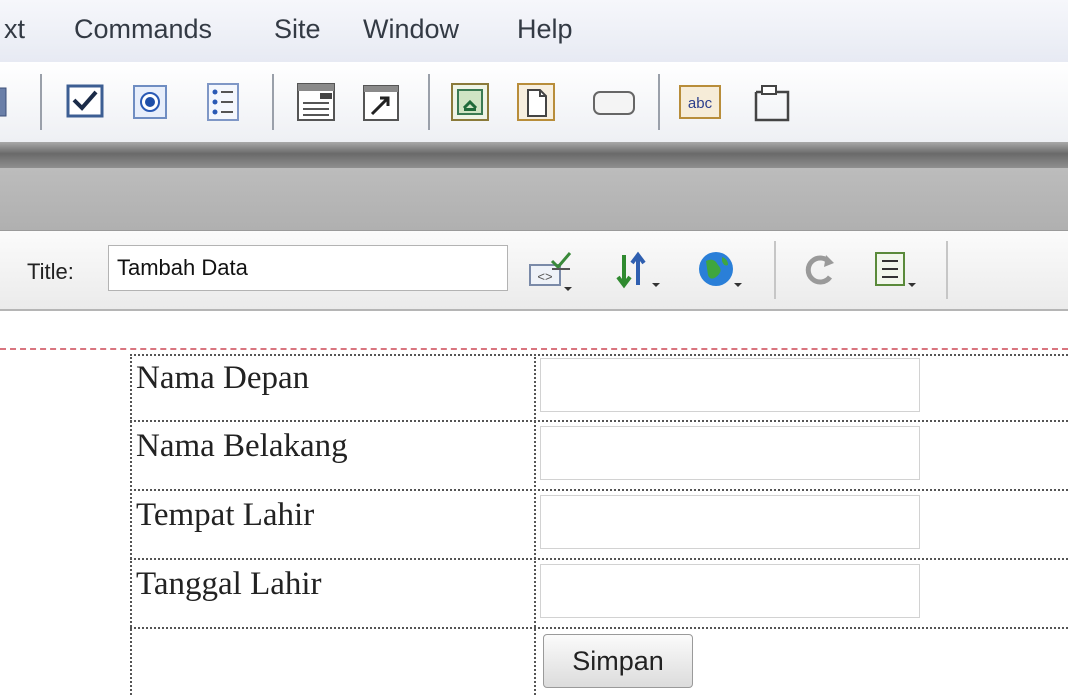 The height and width of the screenshot is (695, 1068). I want to click on title-label: Title:, so click(50, 271).